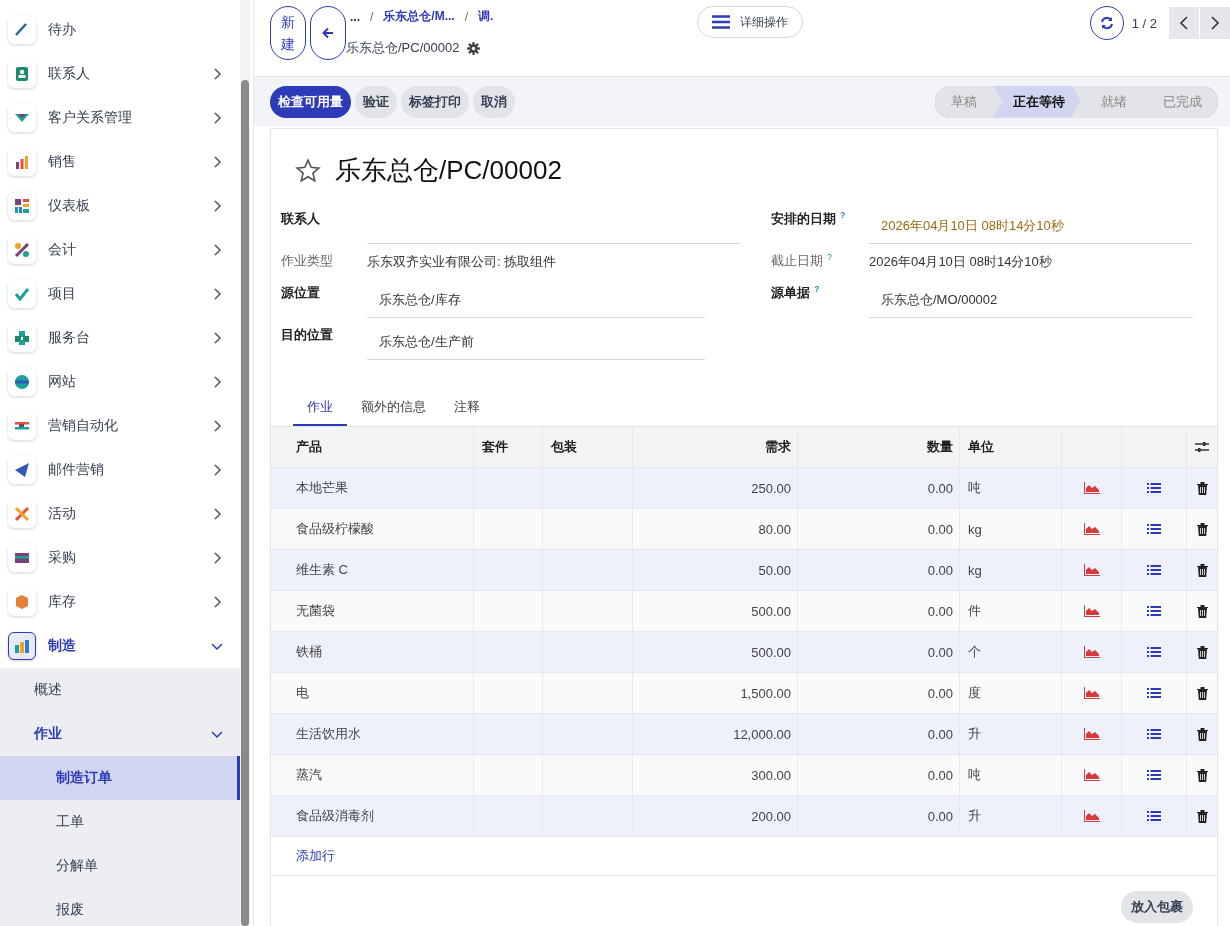 This screenshot has width=1230, height=926. I want to click on field-label: 作业类型, so click(307, 261).